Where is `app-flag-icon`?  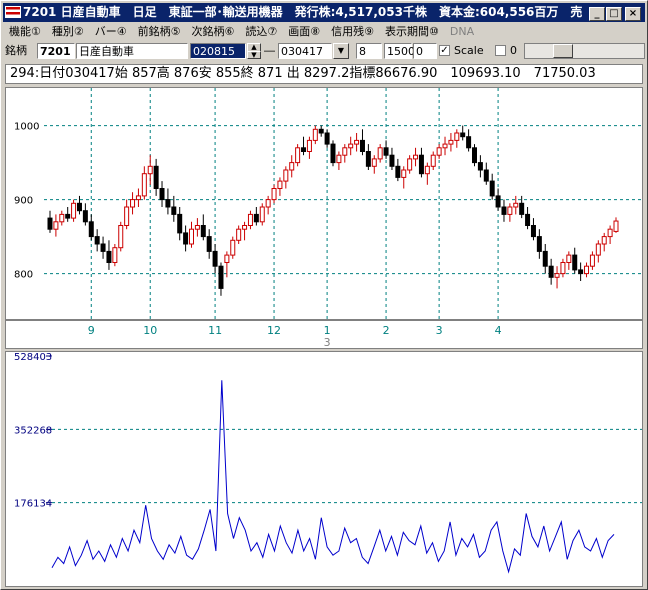 app-flag-icon is located at coordinates (13, 12).